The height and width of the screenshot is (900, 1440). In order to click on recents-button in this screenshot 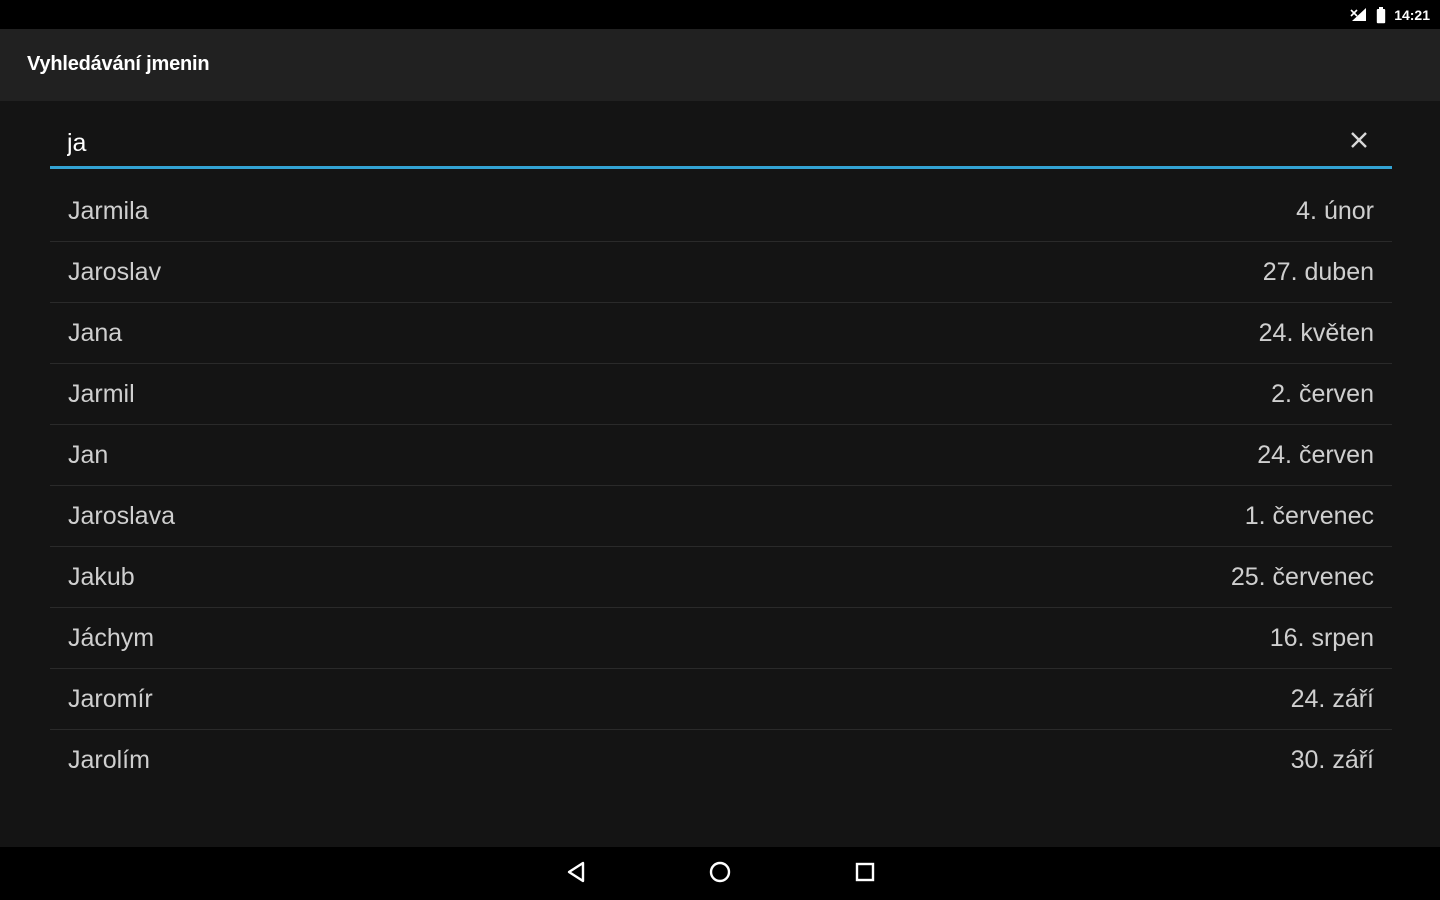, I will do `click(865, 874)`.